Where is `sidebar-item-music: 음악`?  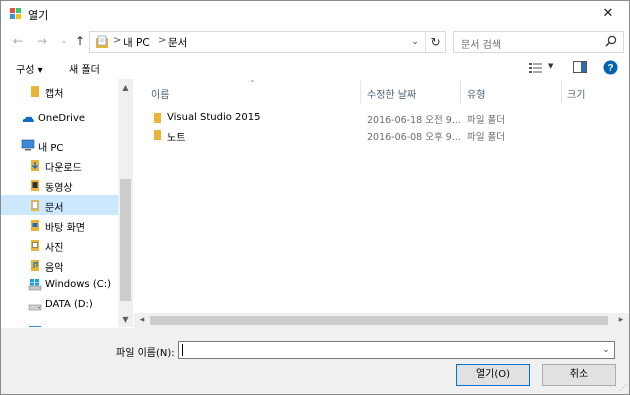
sidebar-item-music: 음악 is located at coordinates (59, 265).